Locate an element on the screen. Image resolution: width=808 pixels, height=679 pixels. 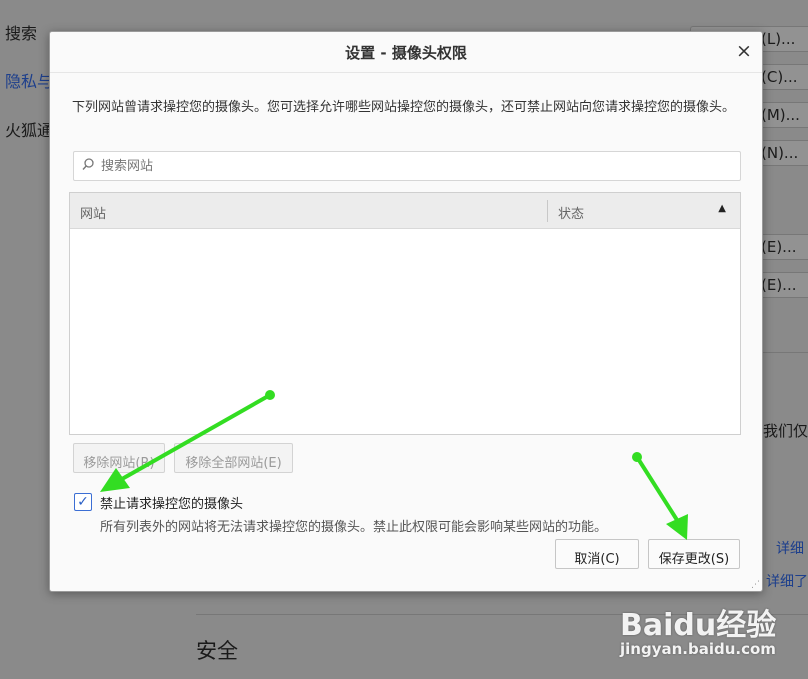
baidu-watermark: Baidu经验 jingyan.baidu.com is located at coordinates (714, 636).